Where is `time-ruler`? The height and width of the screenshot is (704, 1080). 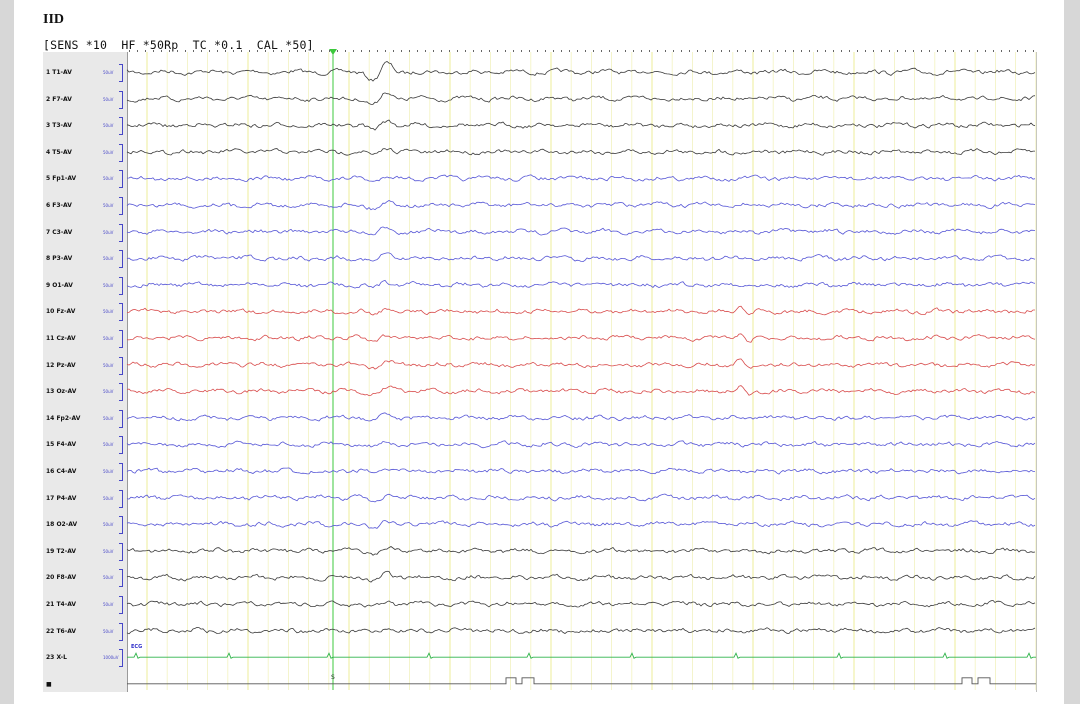
time-ruler is located at coordinates (581, 51).